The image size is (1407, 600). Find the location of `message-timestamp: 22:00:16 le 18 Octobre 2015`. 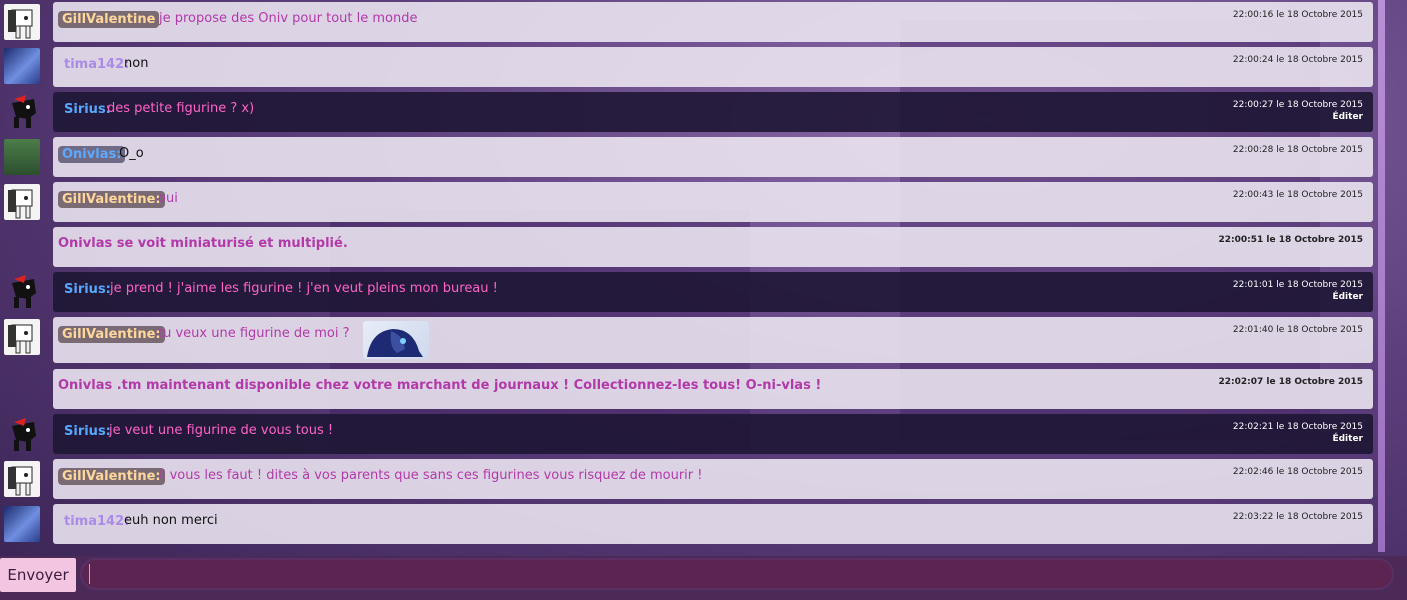

message-timestamp: 22:00:16 le 18 Octobre 2015 is located at coordinates (1297, 15).